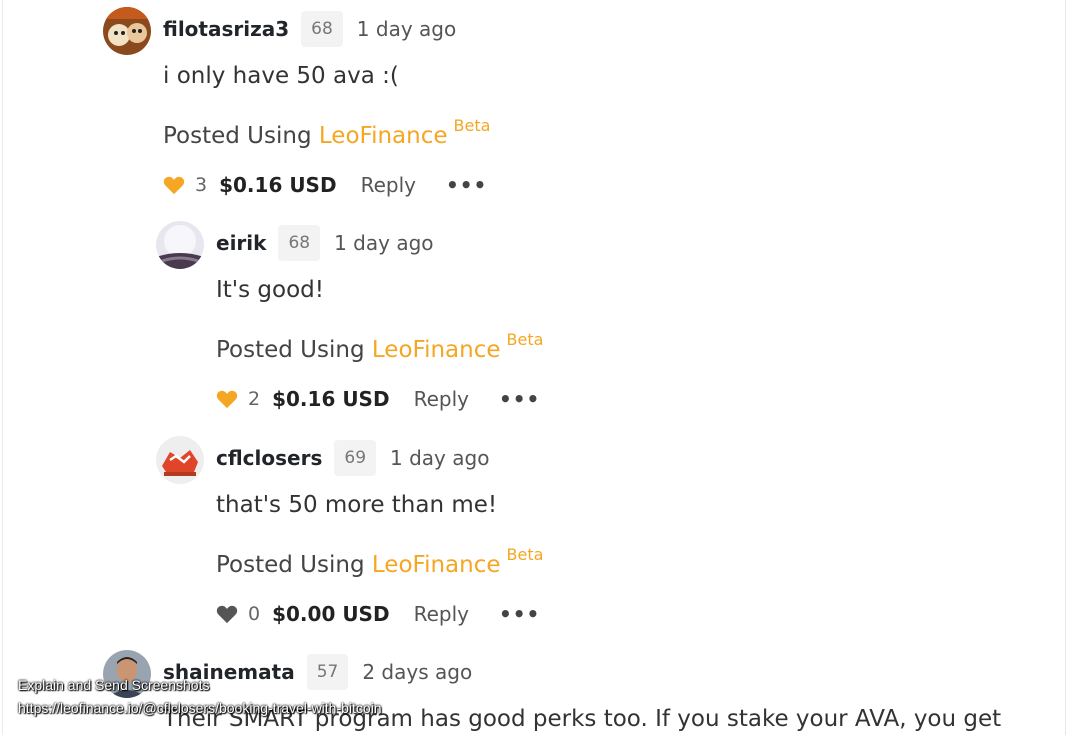  I want to click on author-name: filotasriza3, so click(226, 29).